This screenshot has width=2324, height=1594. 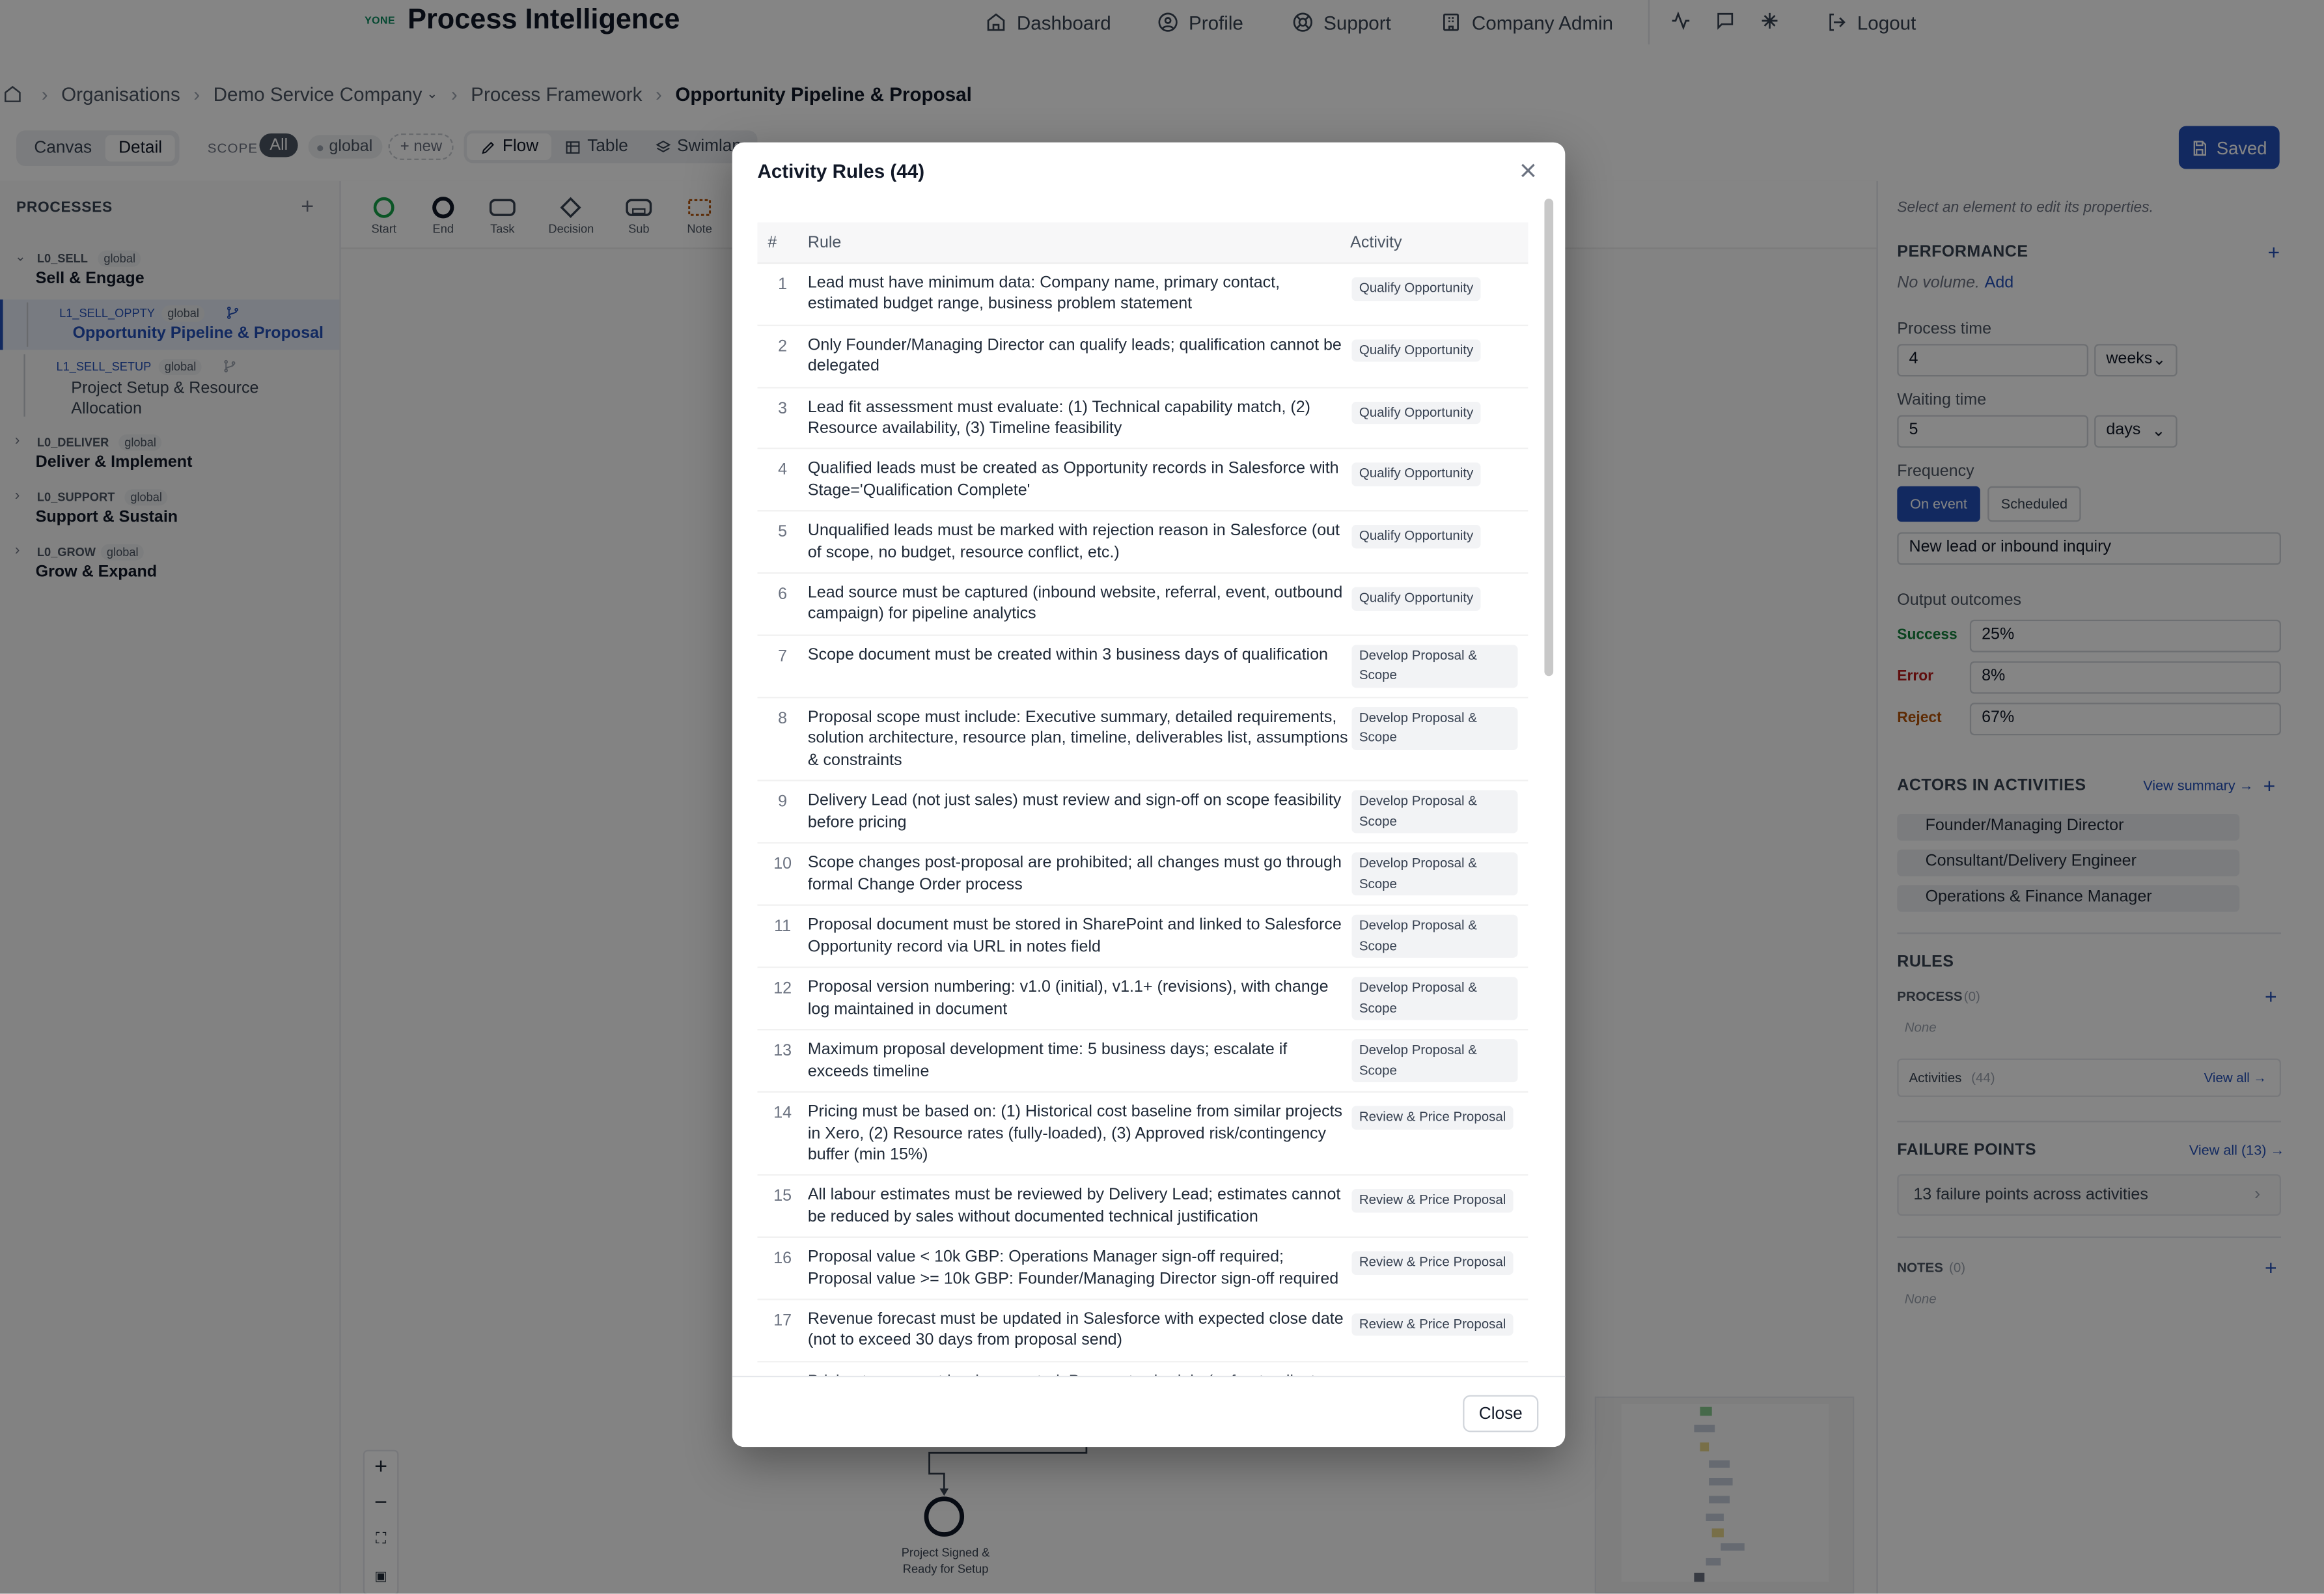 What do you see at coordinates (782, 1259) in the screenshot?
I see `rule-number: 16` at bounding box center [782, 1259].